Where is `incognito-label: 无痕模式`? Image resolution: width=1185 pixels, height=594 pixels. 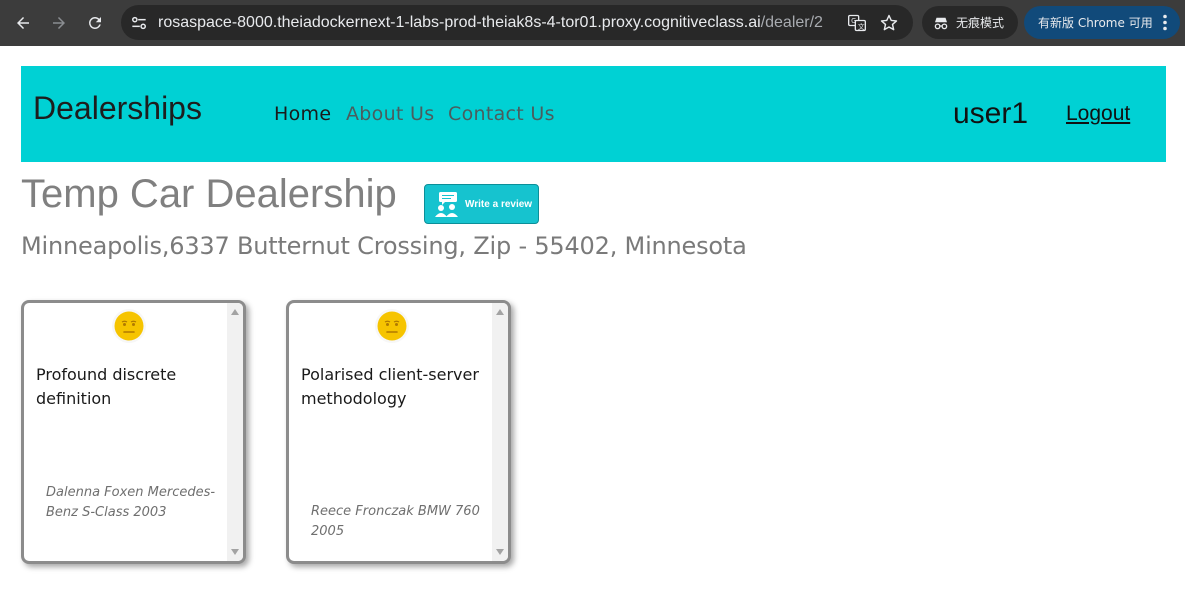 incognito-label: 无痕模式 is located at coordinates (980, 23).